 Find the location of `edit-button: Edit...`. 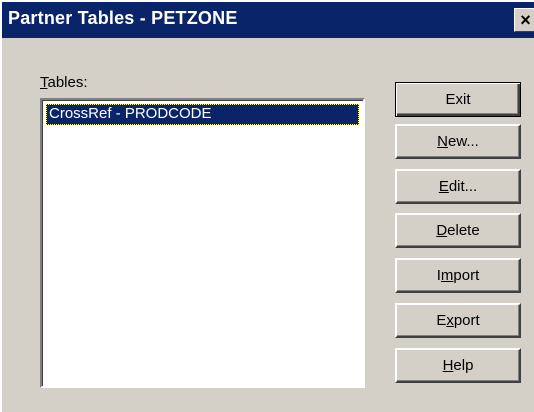

edit-button: Edit... is located at coordinates (458, 186).